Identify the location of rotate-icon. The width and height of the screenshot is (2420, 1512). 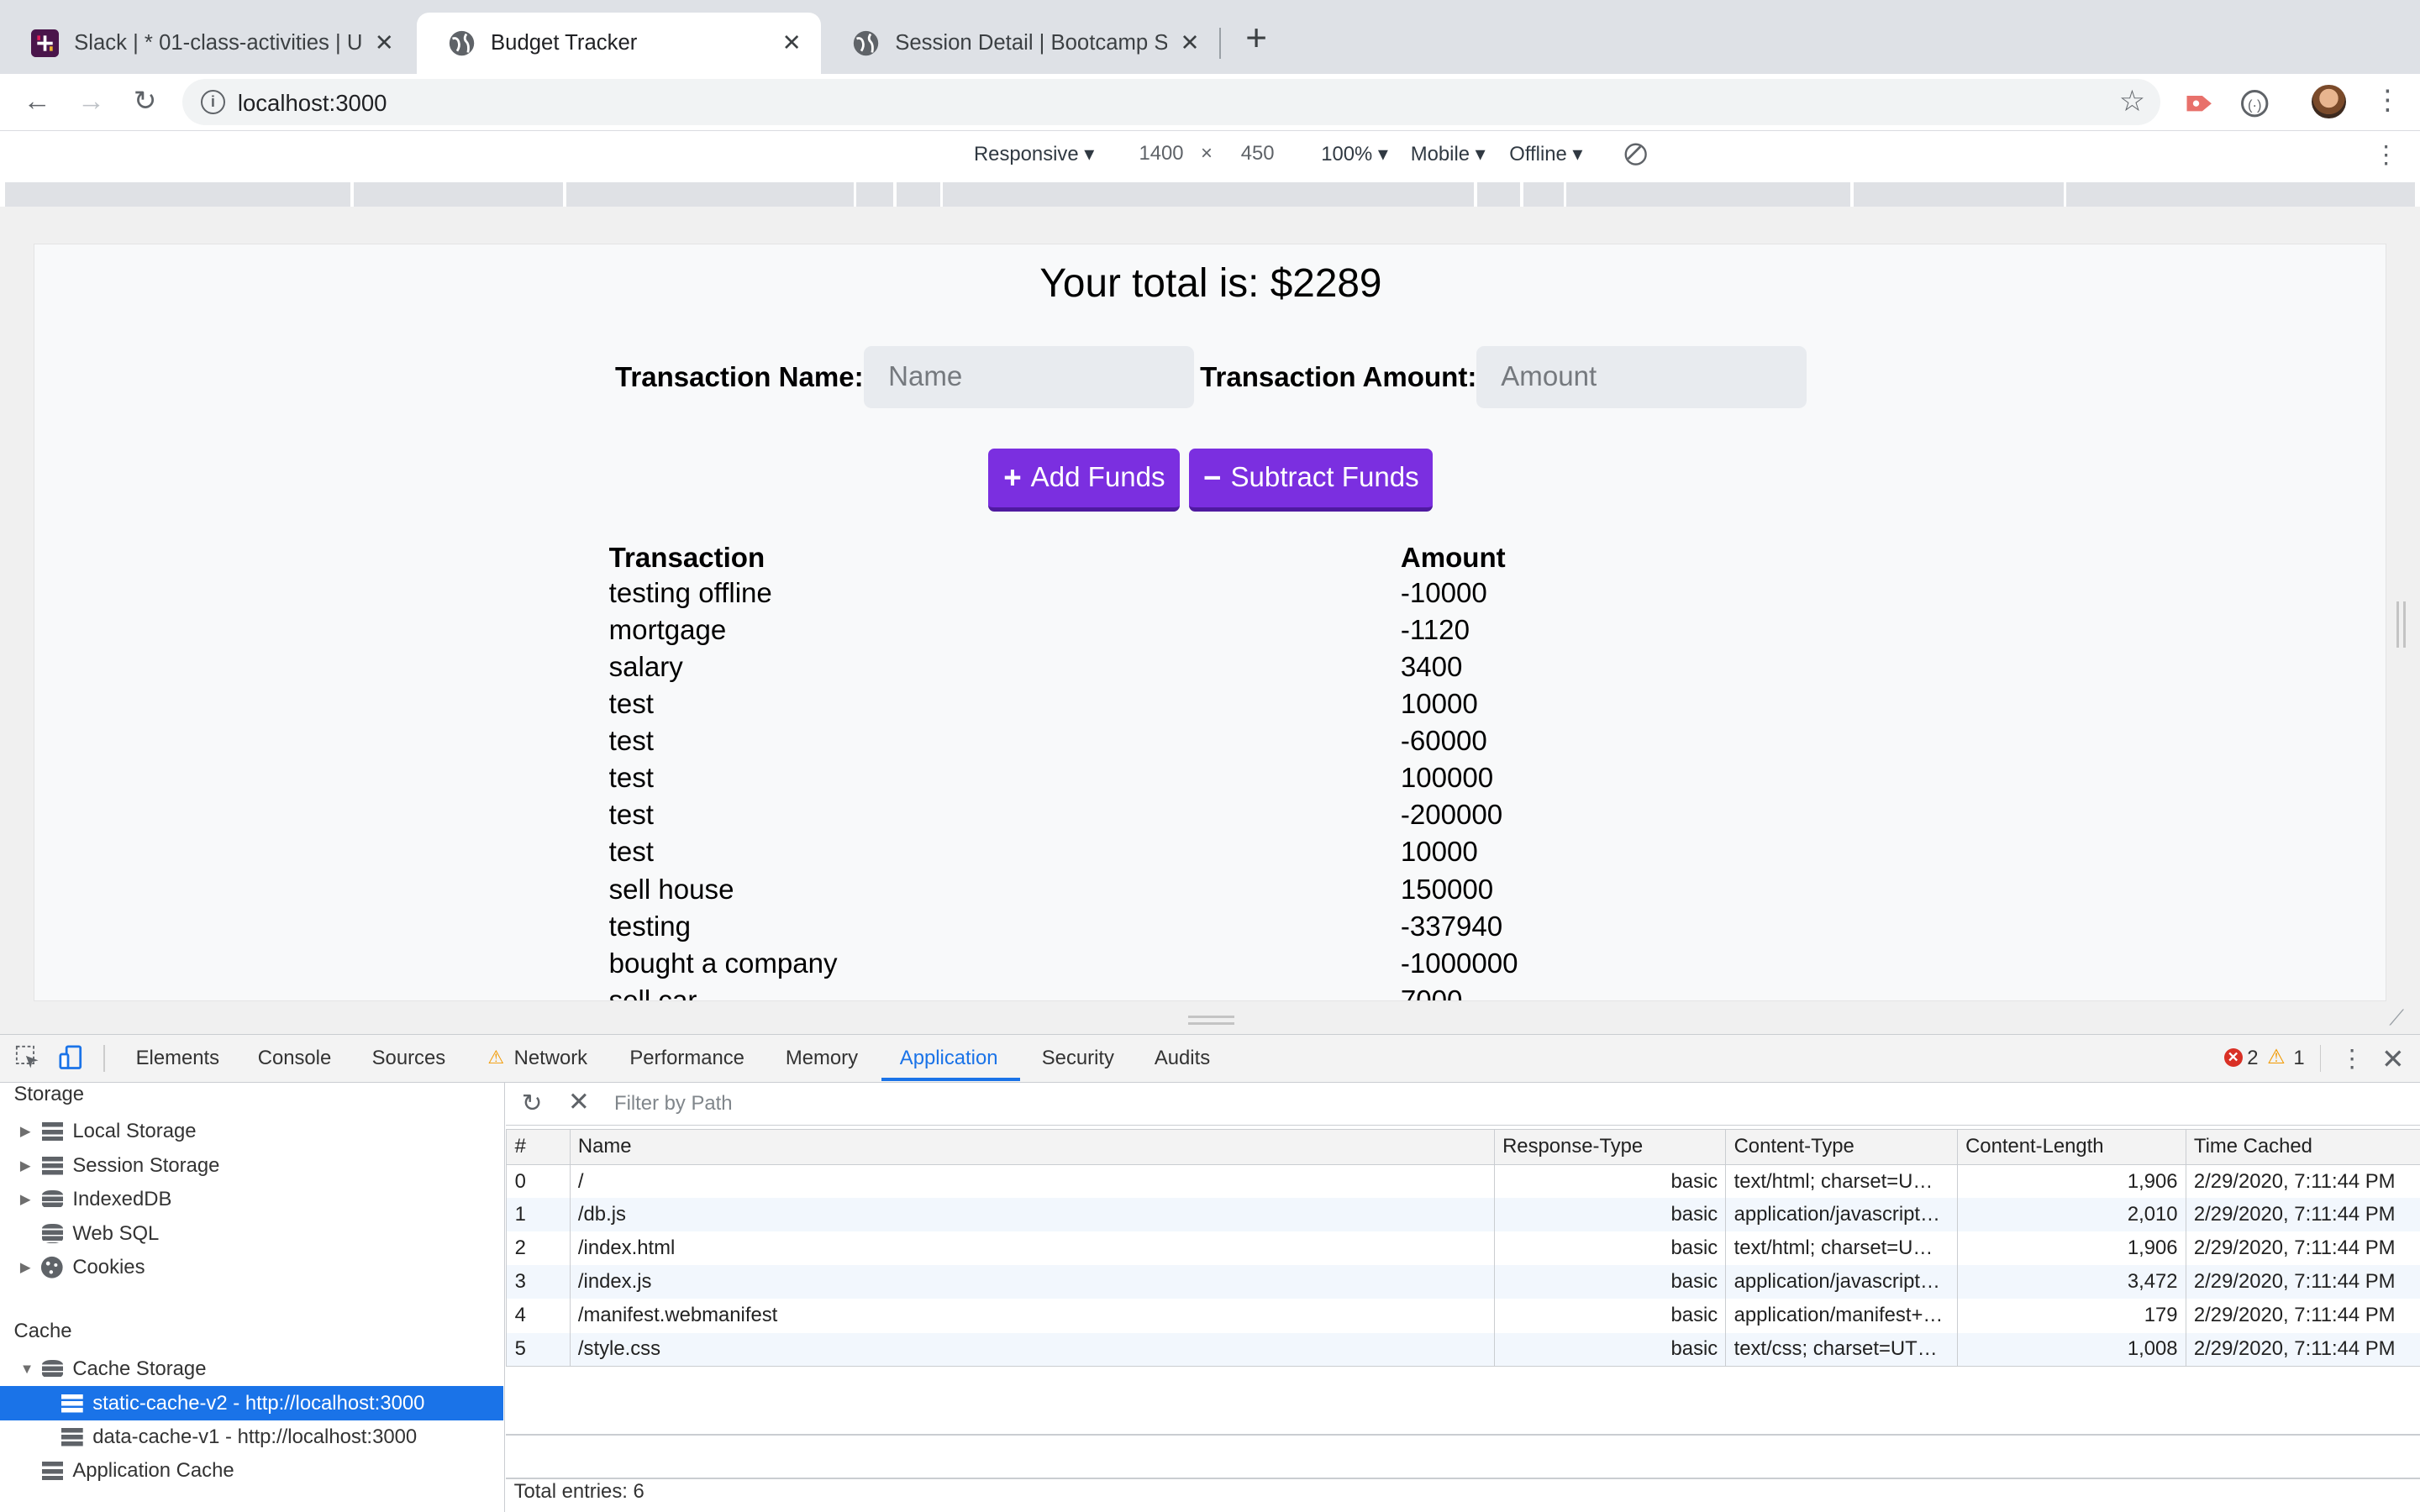
(1635, 154).